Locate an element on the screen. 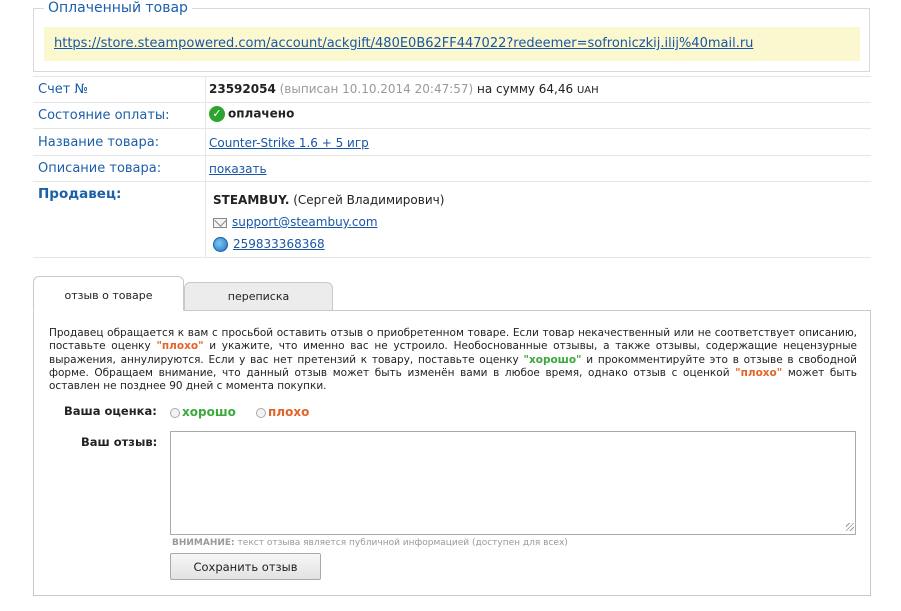  notice-bad-word: "плохо" is located at coordinates (180, 346).